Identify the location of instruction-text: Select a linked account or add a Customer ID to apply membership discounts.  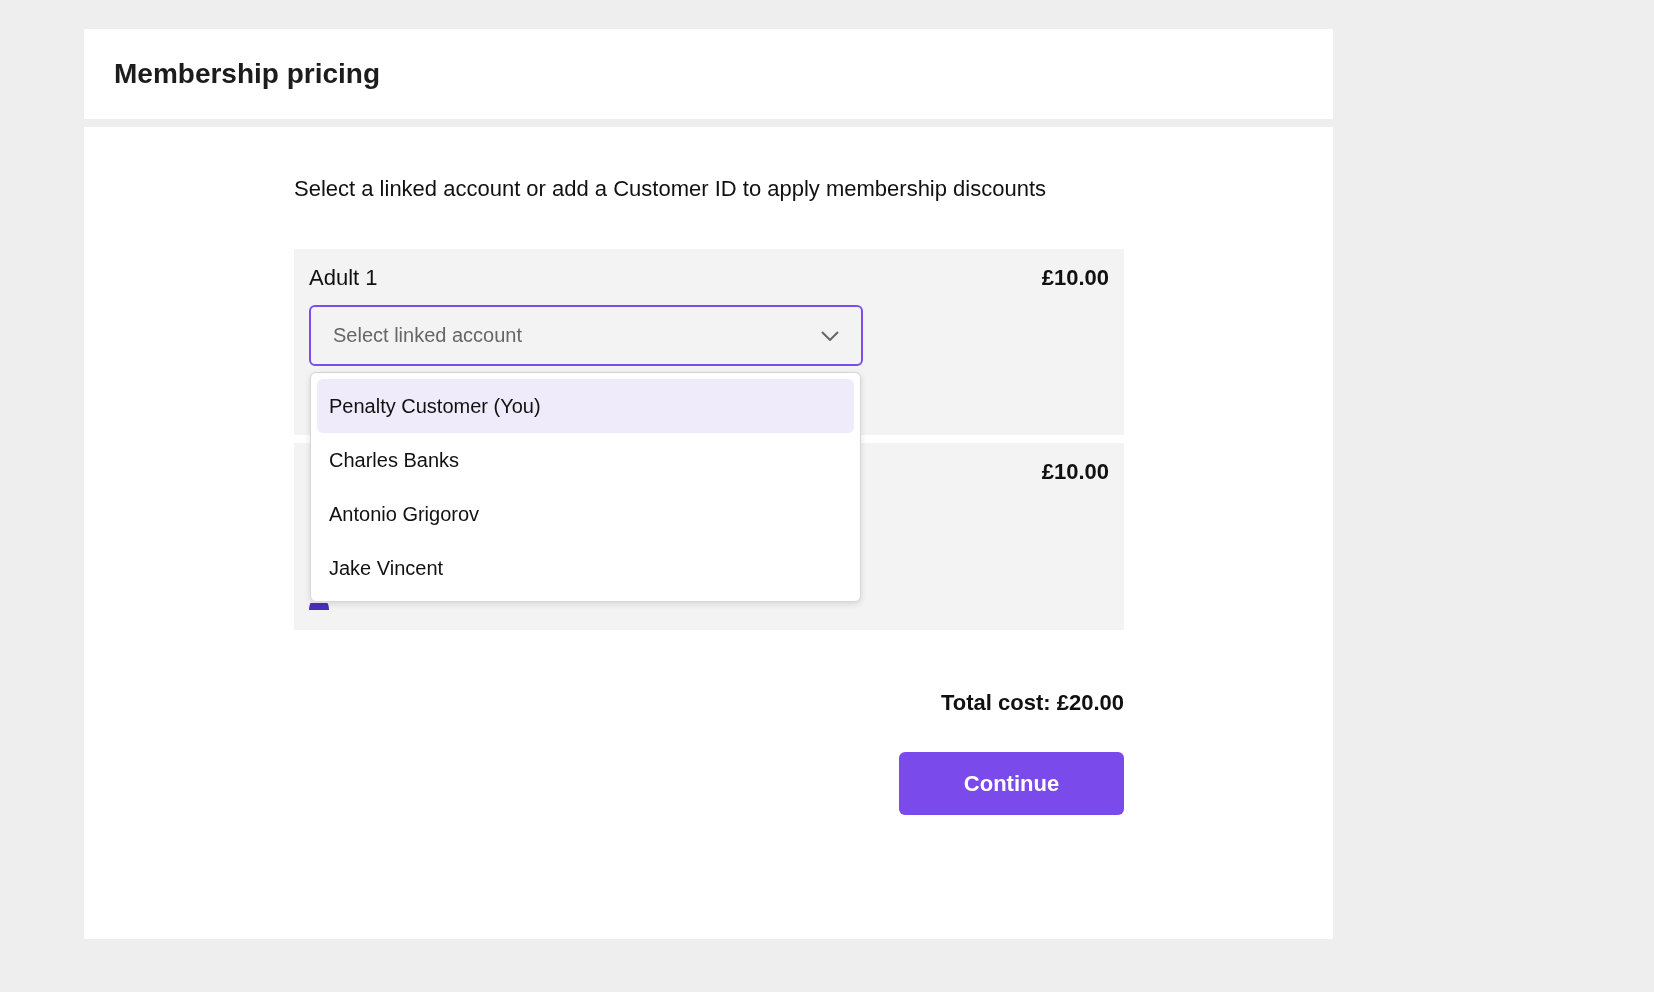
(671, 189).